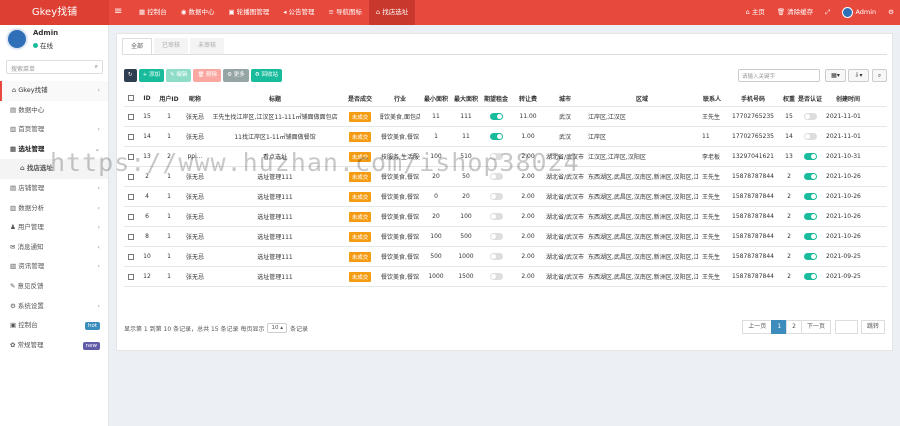  What do you see at coordinates (274, 99) in the screenshot?
I see `column-header: 标题` at bounding box center [274, 99].